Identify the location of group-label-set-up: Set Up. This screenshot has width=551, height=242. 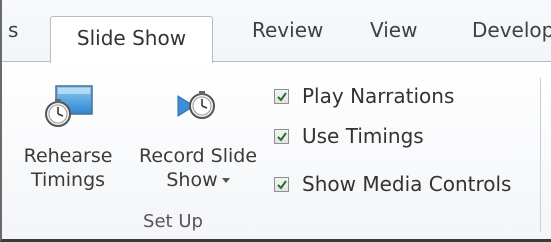
(173, 221).